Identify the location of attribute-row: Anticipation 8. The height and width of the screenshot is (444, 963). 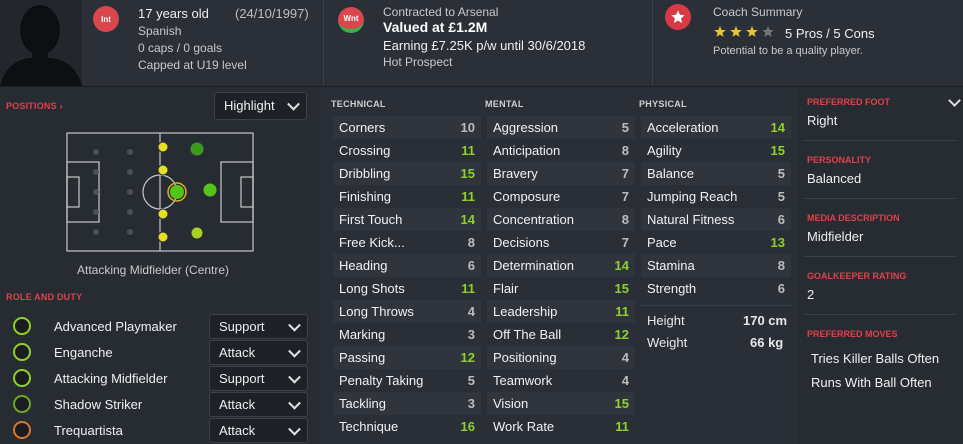
(561, 150).